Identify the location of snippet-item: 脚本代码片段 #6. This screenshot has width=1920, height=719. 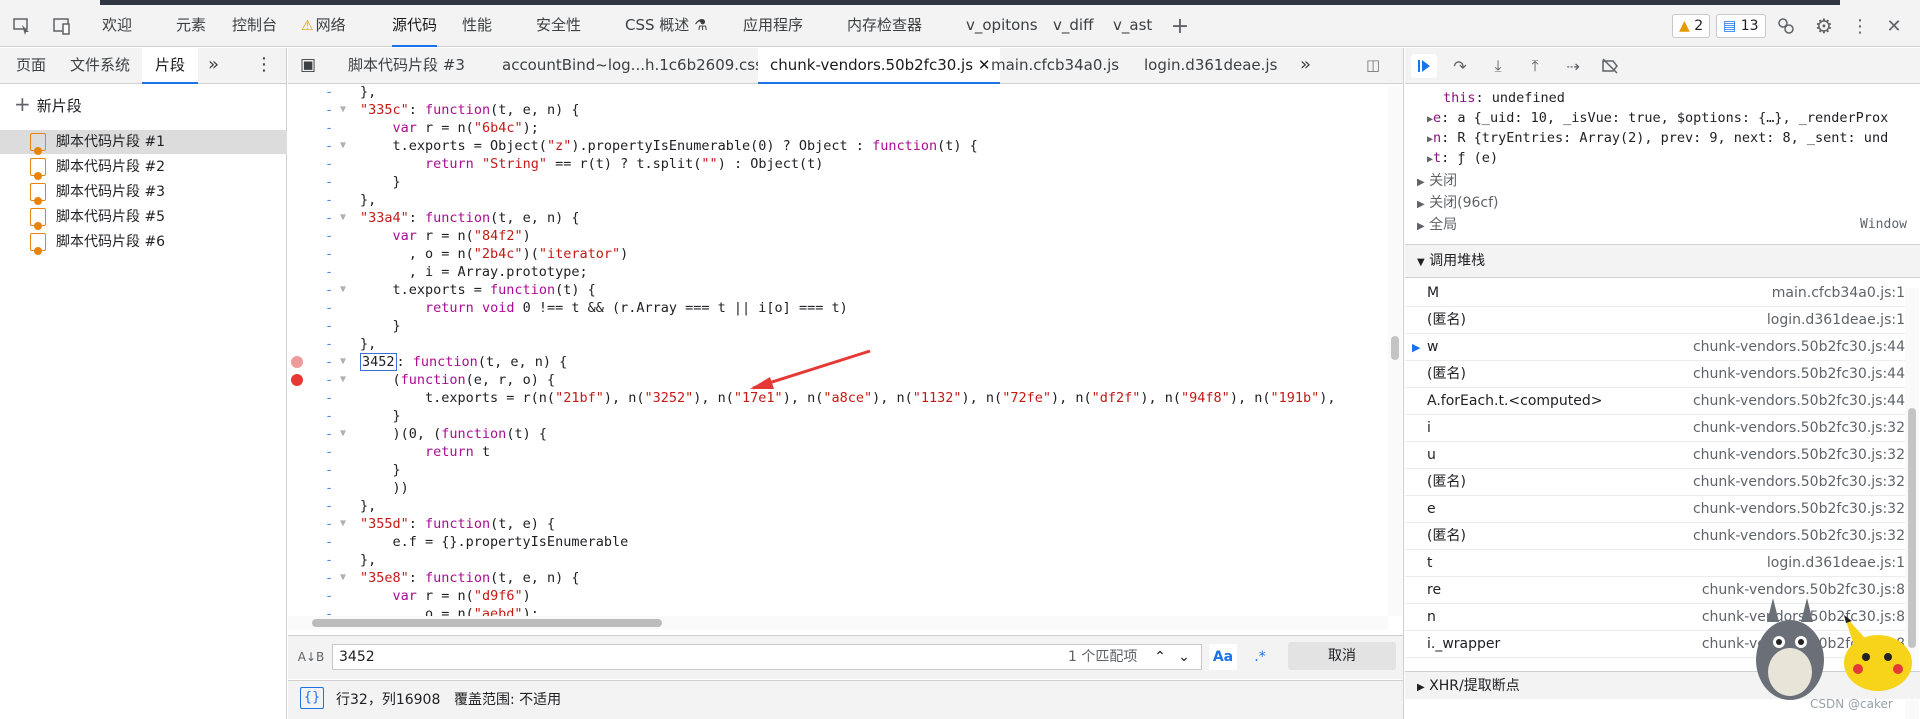
(143, 242).